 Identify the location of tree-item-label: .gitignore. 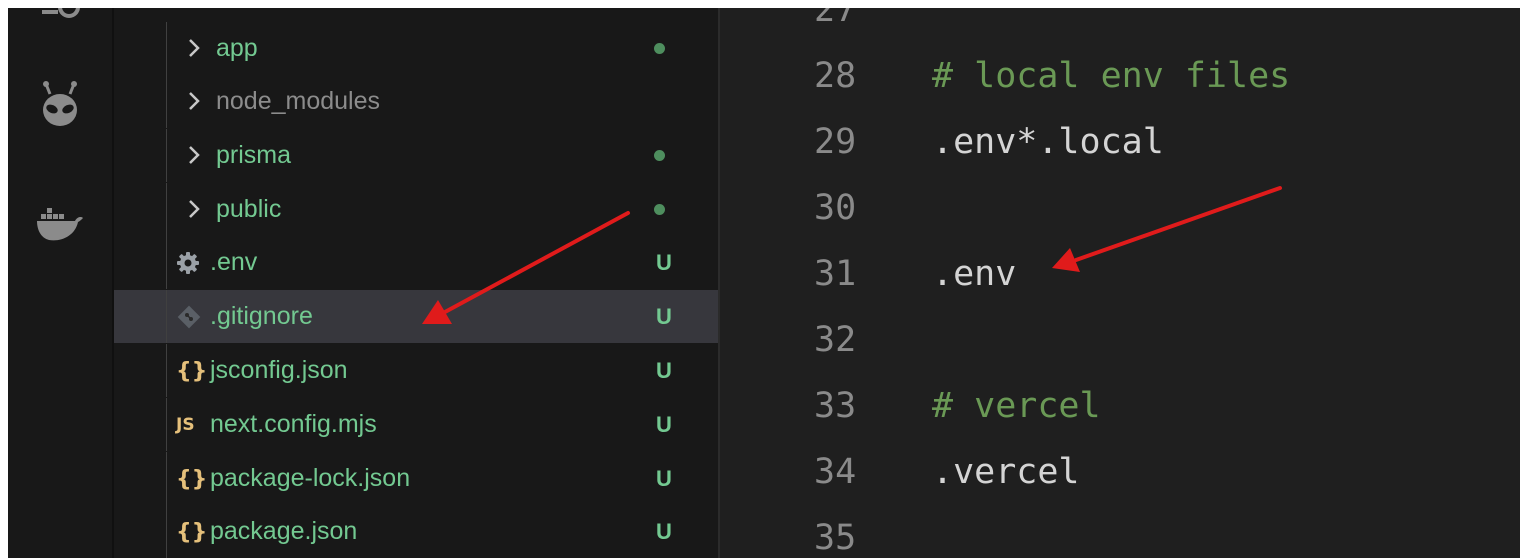
(261, 316).